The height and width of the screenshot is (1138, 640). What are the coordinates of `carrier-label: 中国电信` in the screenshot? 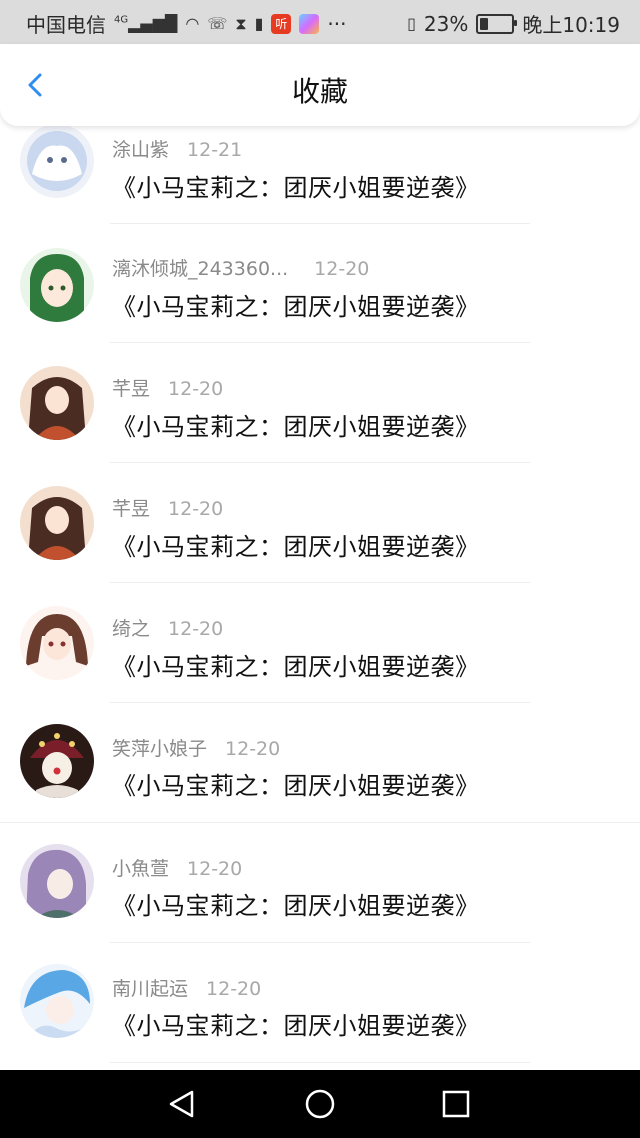 It's located at (66, 25).